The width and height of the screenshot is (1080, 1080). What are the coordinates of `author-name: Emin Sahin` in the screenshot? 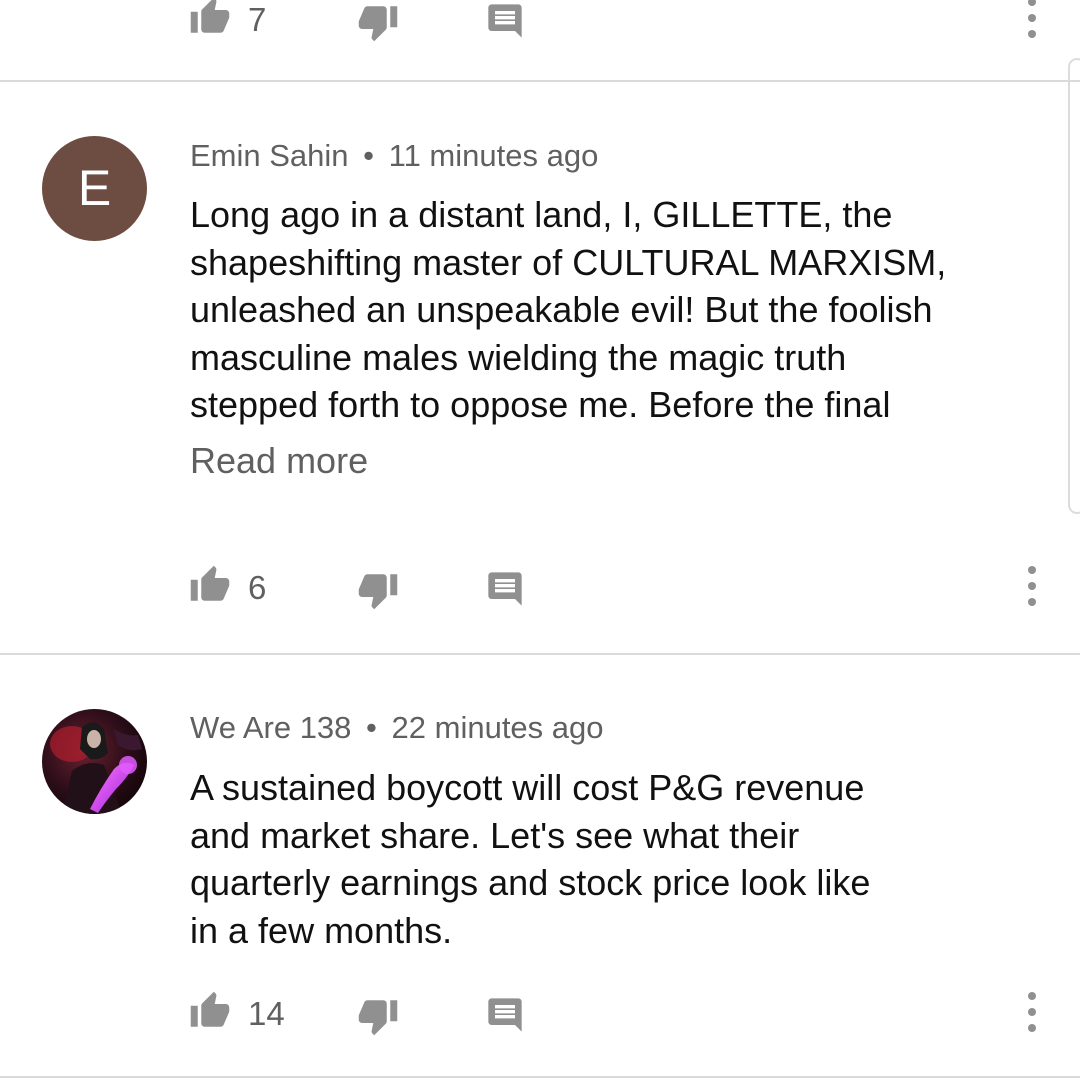 It's located at (269, 155).